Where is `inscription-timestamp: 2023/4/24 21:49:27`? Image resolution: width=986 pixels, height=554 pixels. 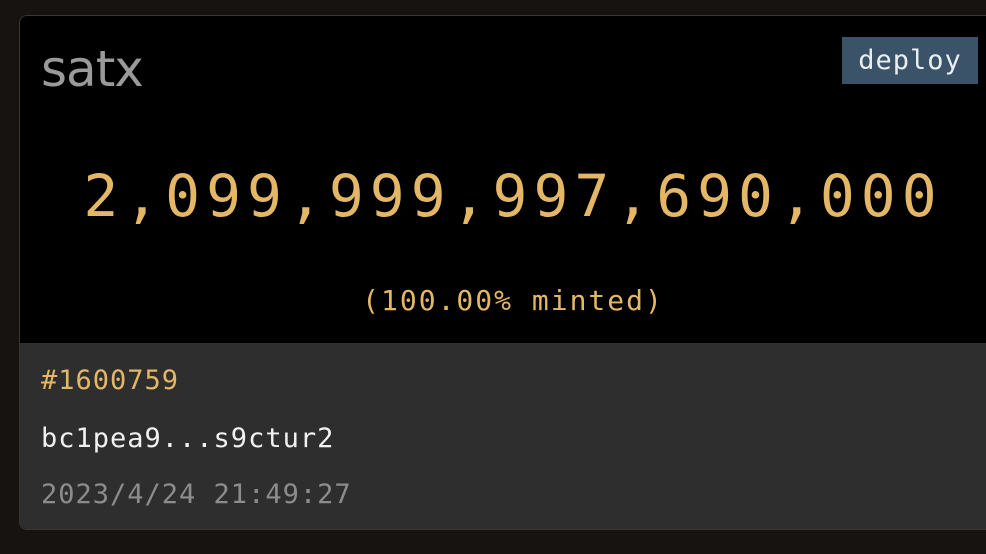
inscription-timestamp: 2023/4/24 21:49:27 is located at coordinates (196, 494).